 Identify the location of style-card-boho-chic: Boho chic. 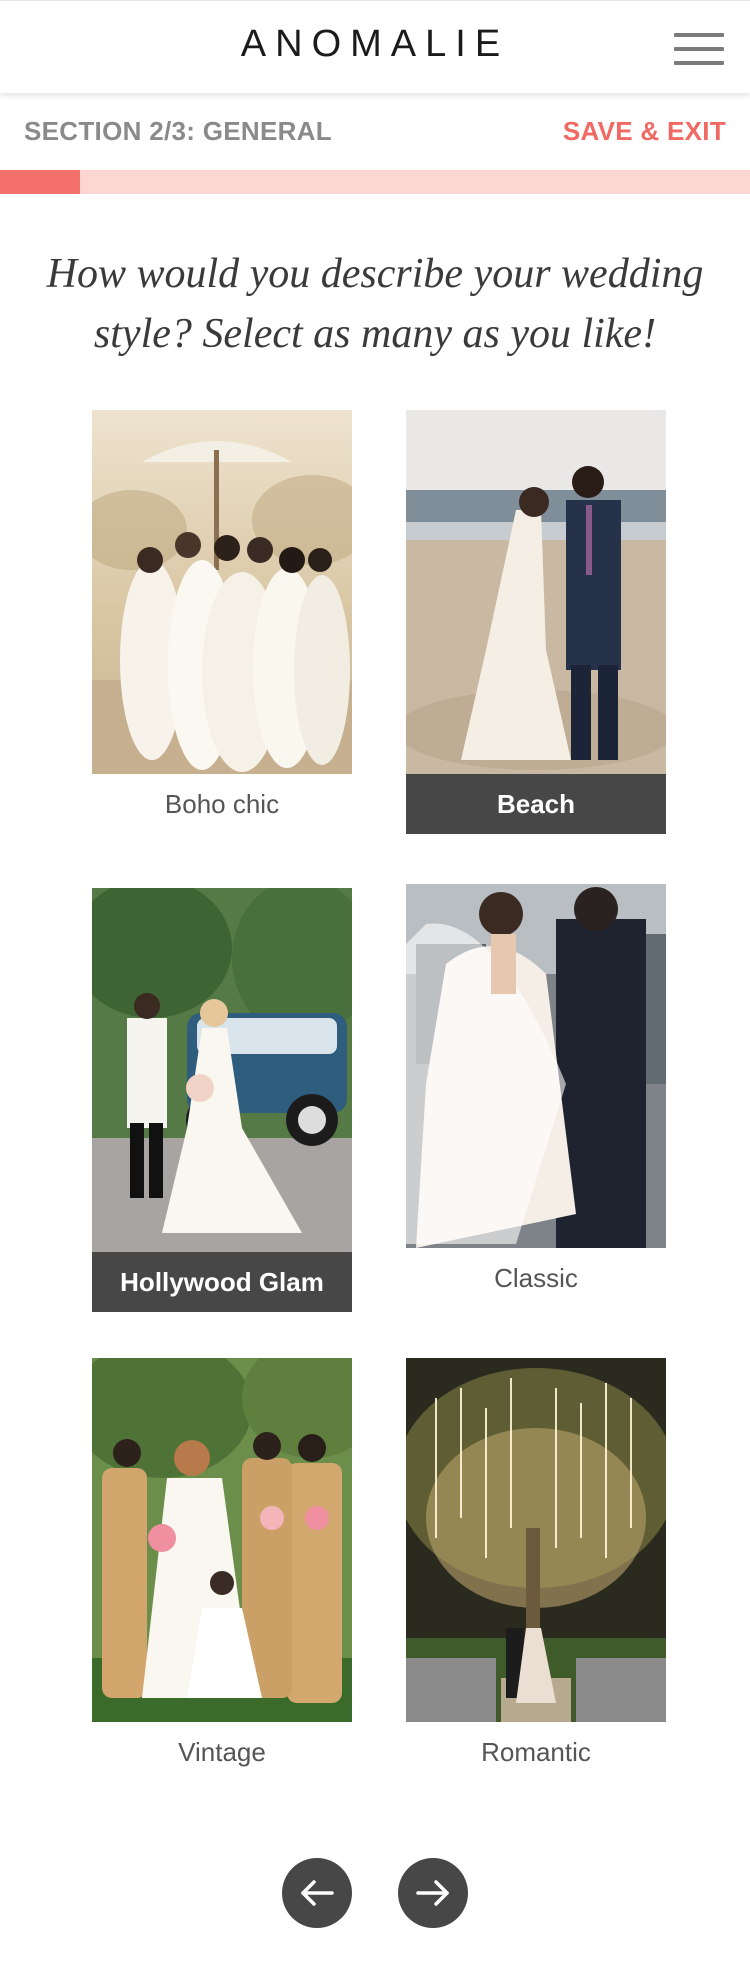
(222, 622).